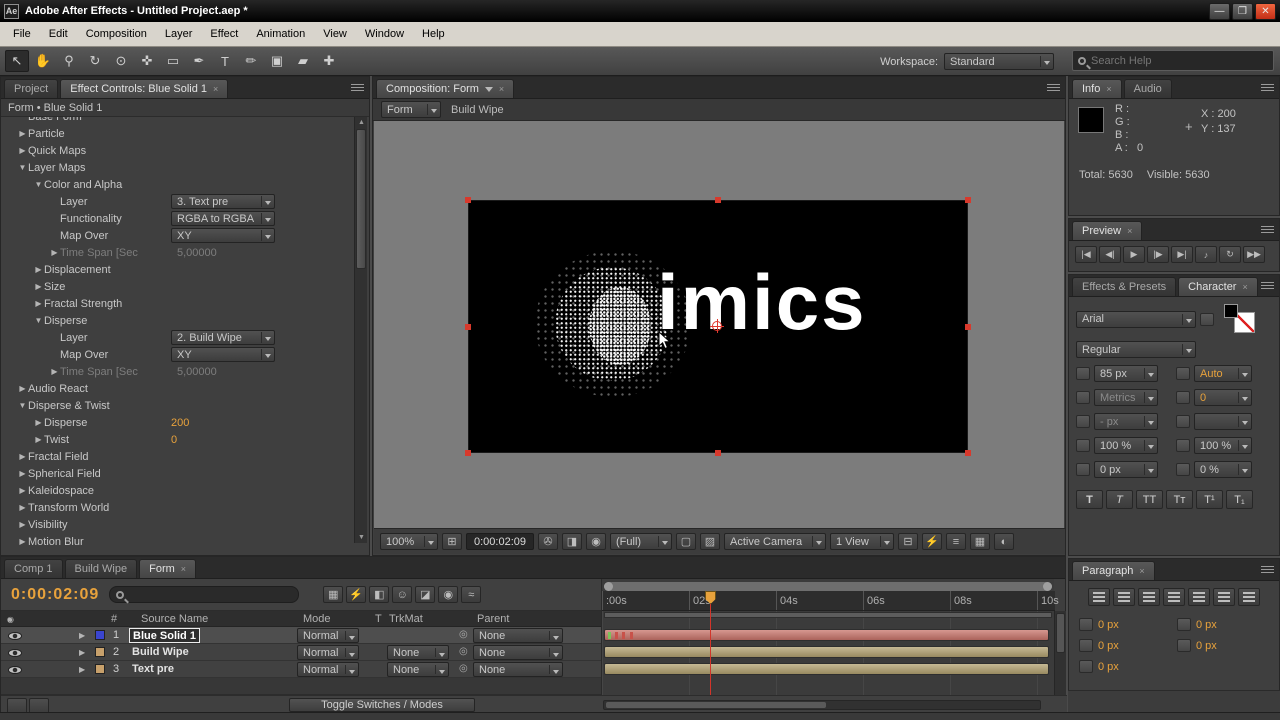 This screenshot has height=720, width=1280. I want to click on font-style-select: Regular, so click(1136, 349).